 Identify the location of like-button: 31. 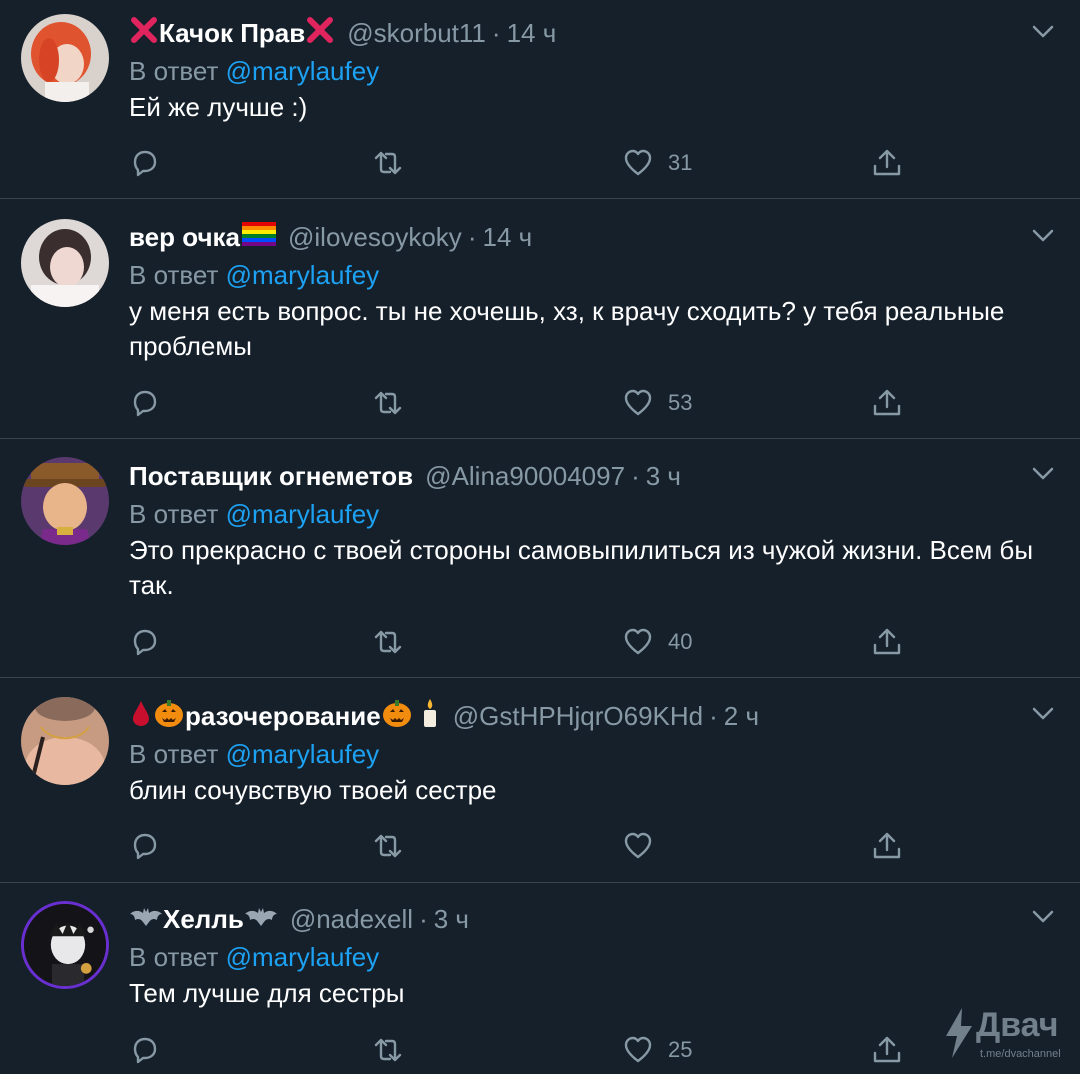
(657, 163).